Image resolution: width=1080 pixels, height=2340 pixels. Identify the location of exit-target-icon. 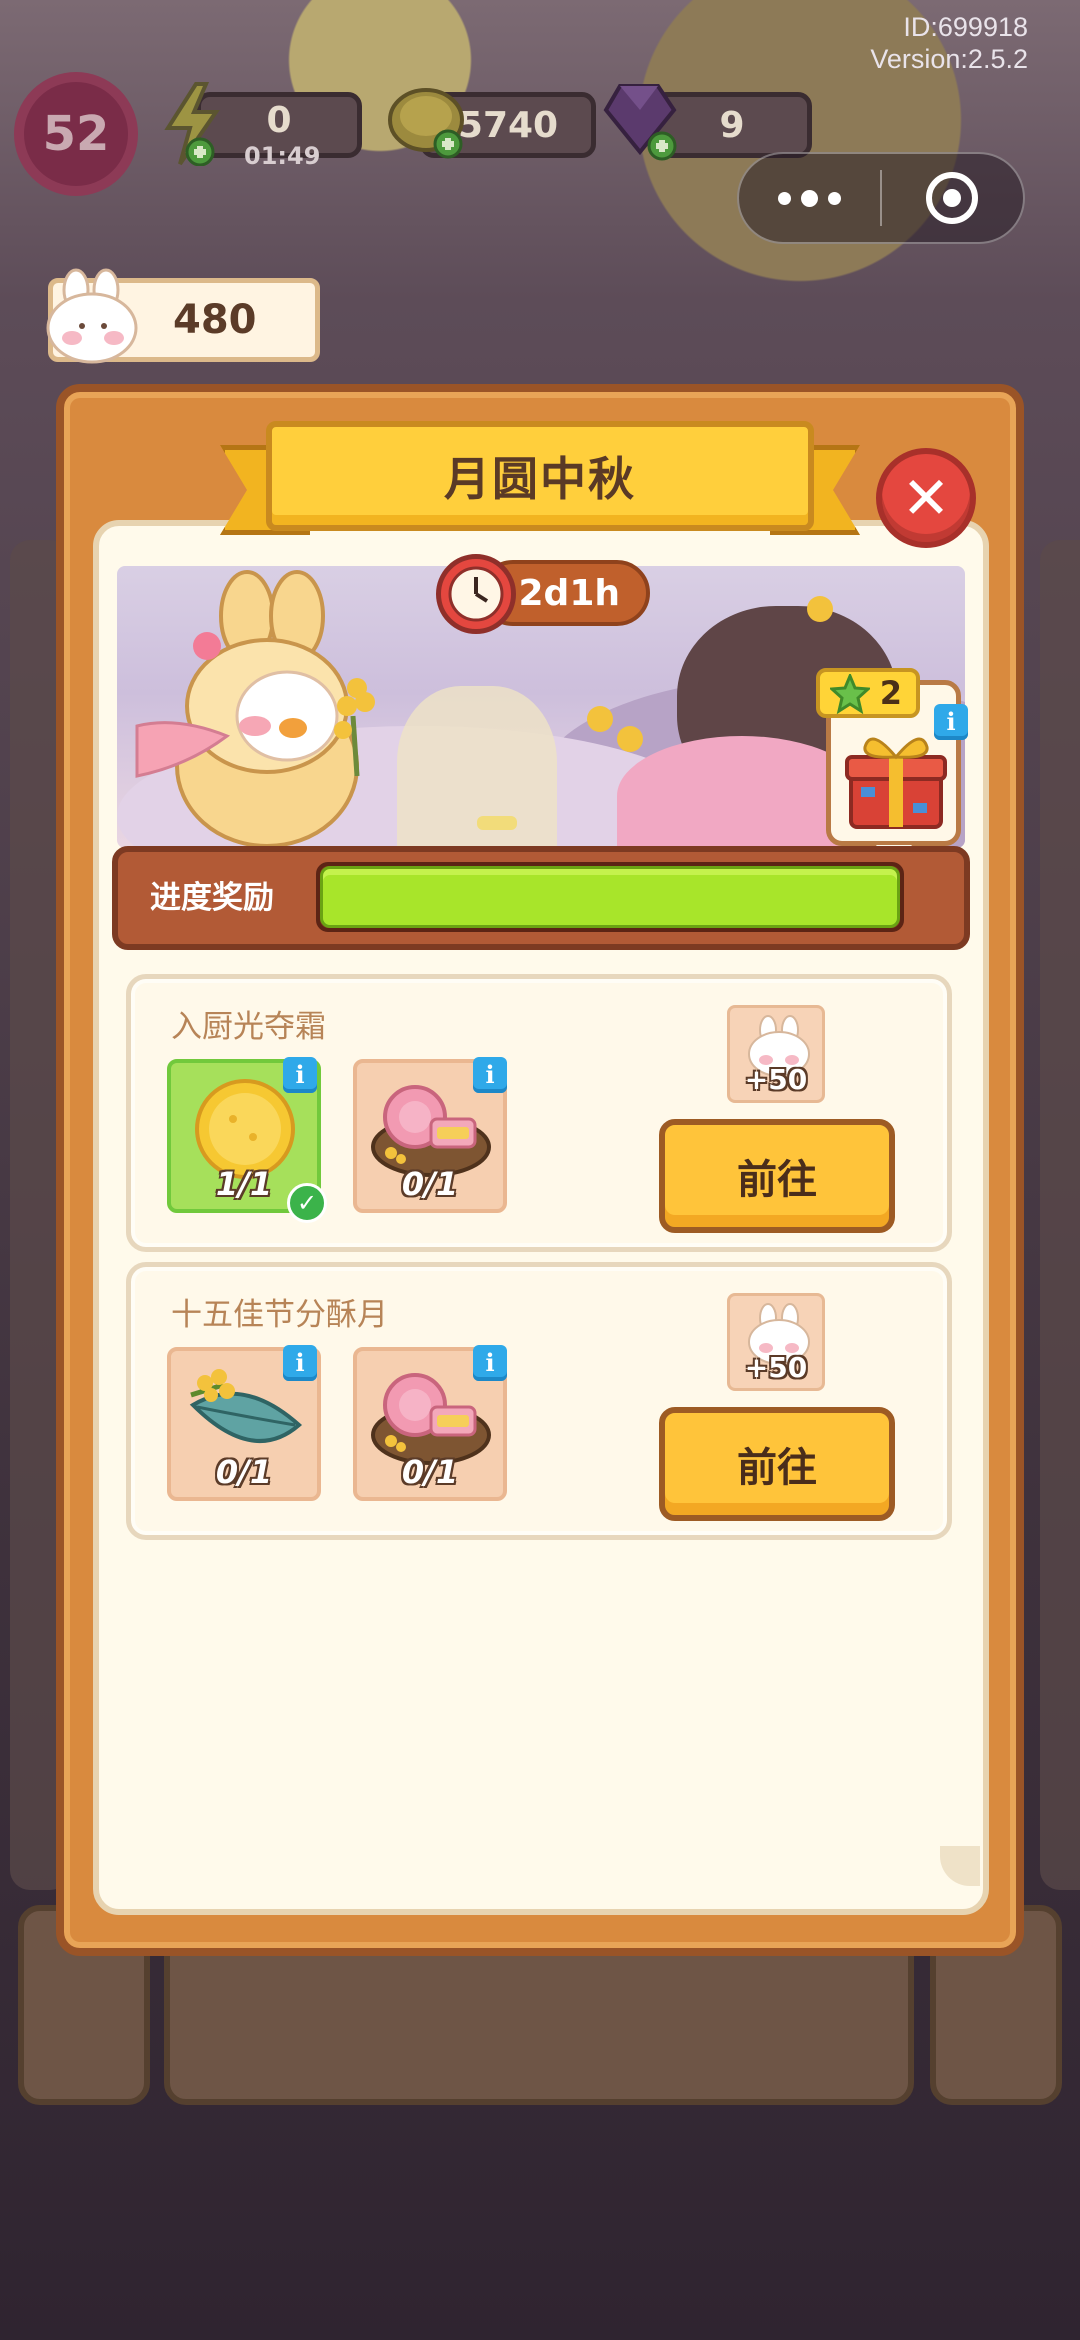
(952, 198).